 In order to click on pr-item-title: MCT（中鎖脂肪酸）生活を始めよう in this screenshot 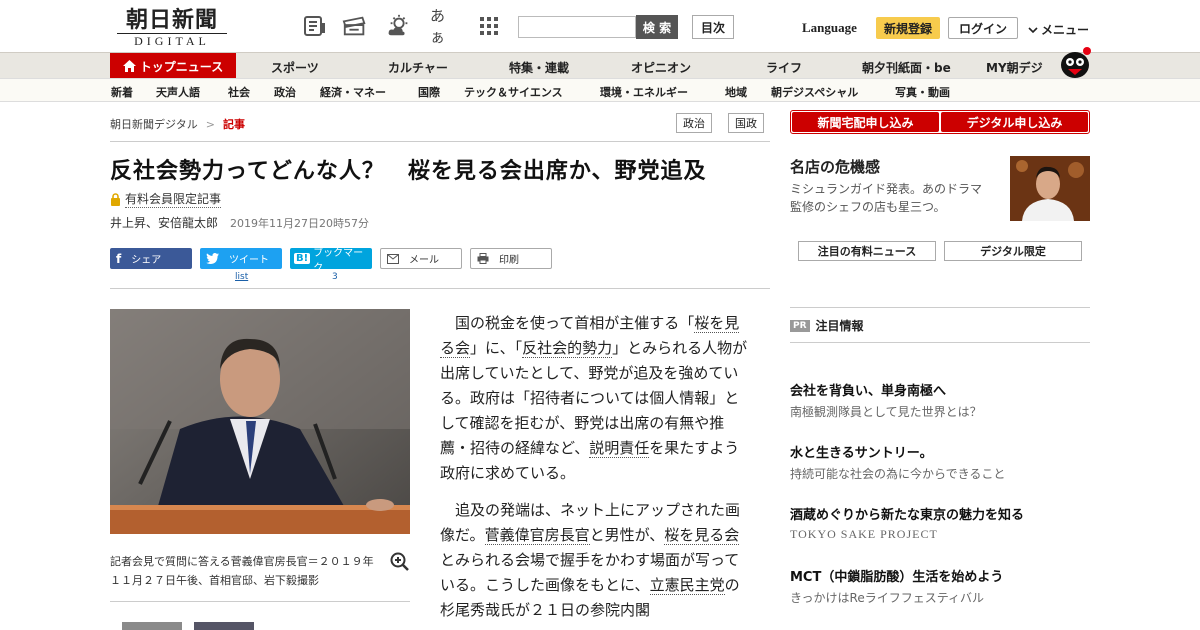, I will do `click(897, 577)`.